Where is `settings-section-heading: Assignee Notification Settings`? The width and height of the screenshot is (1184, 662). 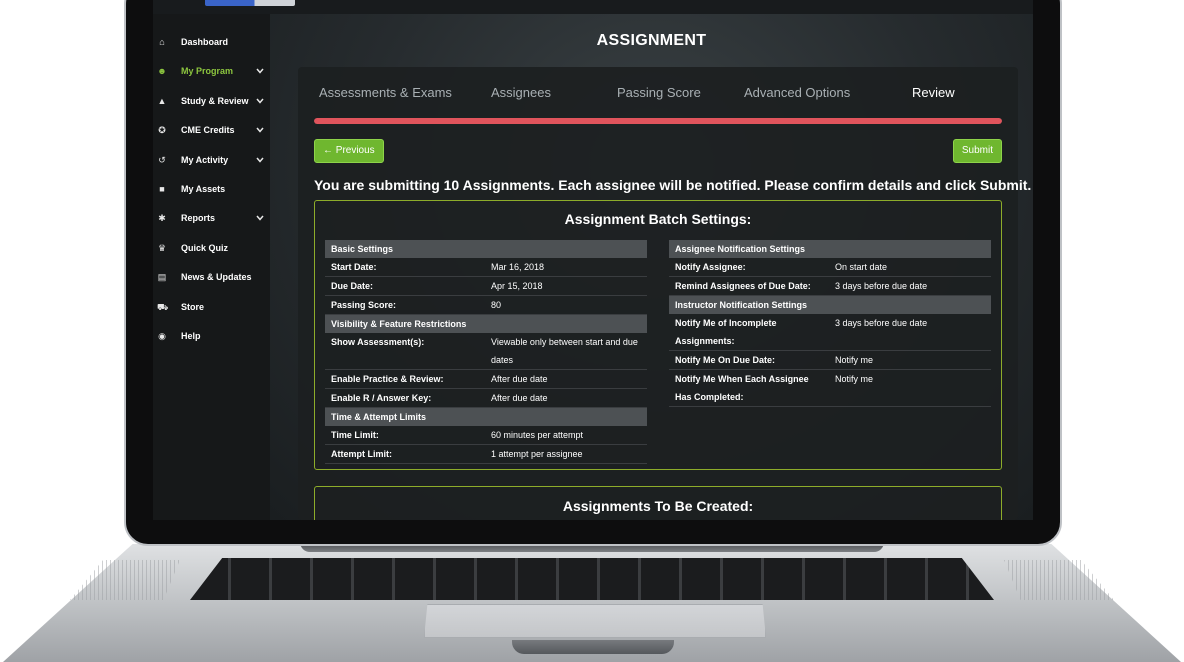 settings-section-heading: Assignee Notification Settings is located at coordinates (830, 249).